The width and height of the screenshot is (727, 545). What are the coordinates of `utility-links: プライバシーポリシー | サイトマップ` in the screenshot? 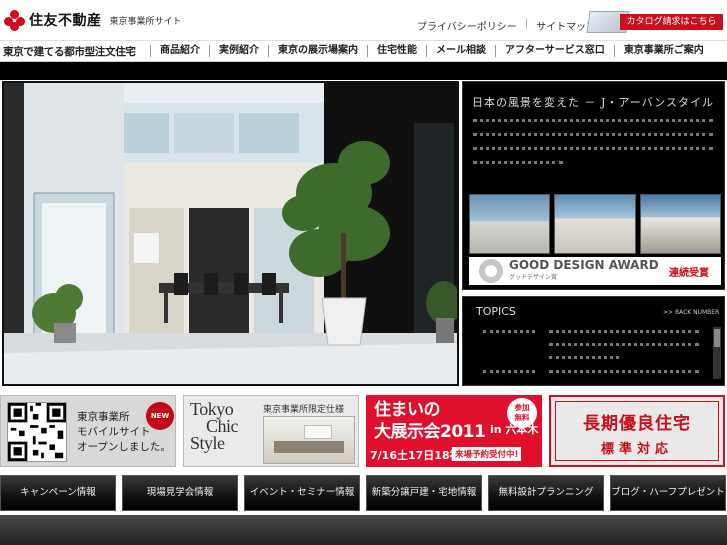 It's located at (506, 25).